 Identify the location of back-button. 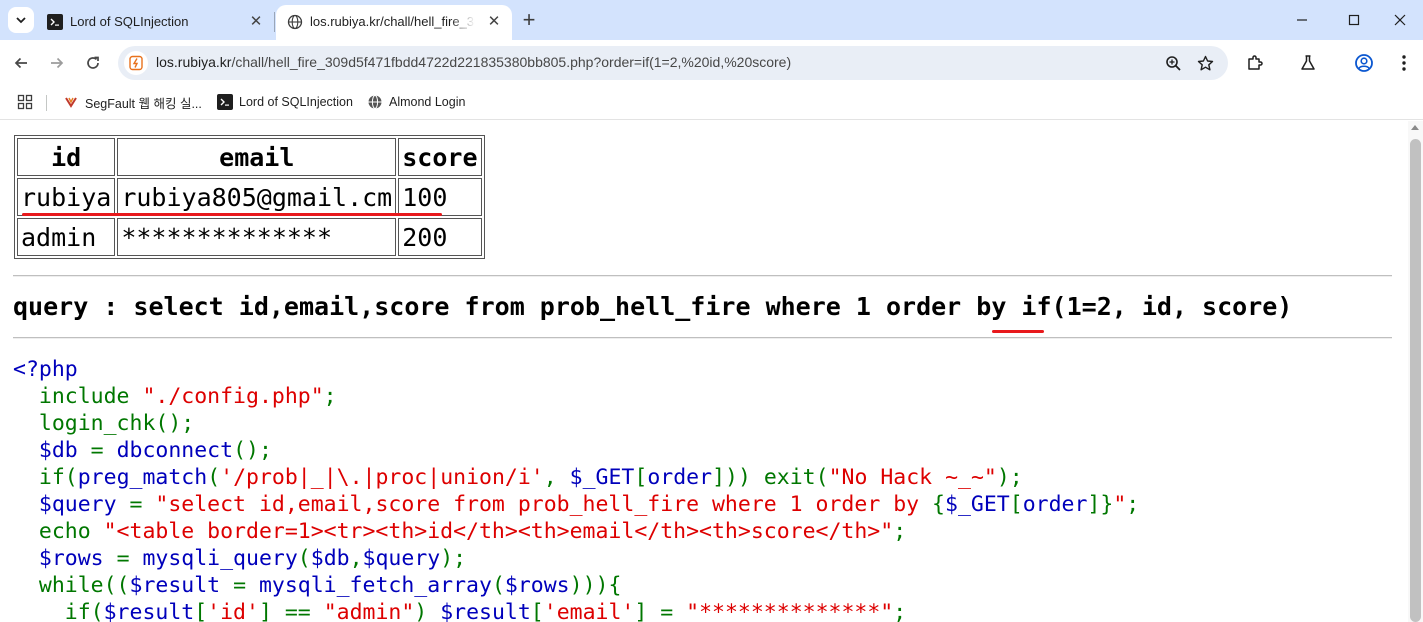
(21, 63).